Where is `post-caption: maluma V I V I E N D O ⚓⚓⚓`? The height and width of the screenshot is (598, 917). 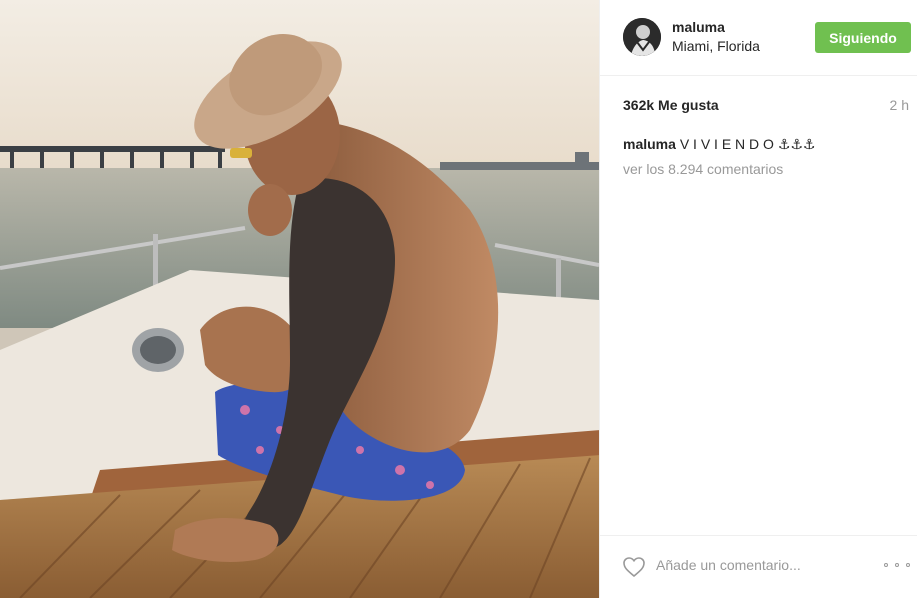 post-caption: maluma V I V I E N D O ⚓⚓⚓ is located at coordinates (719, 144).